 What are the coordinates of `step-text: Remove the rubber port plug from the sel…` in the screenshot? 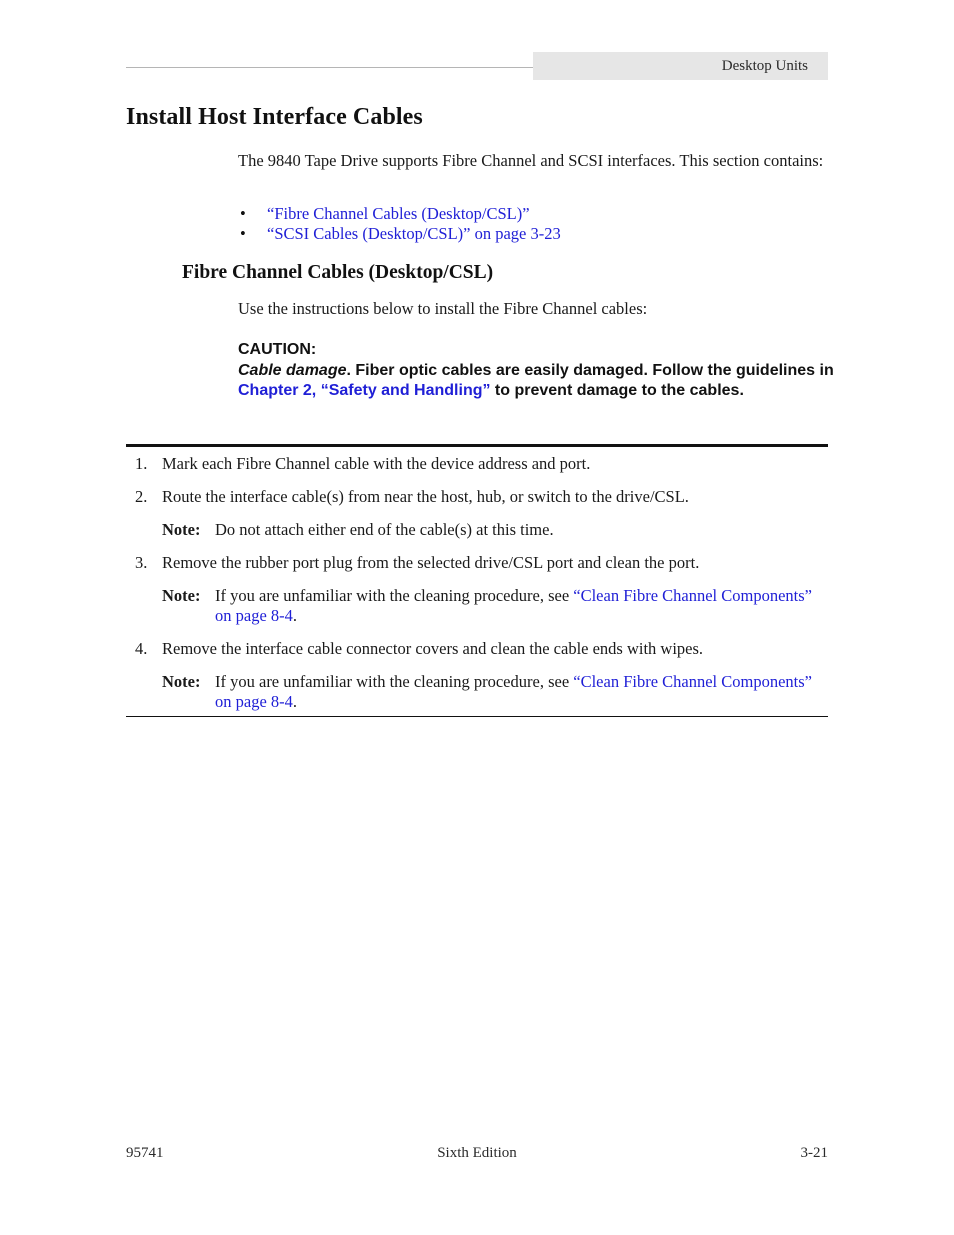 It's located at (431, 562).